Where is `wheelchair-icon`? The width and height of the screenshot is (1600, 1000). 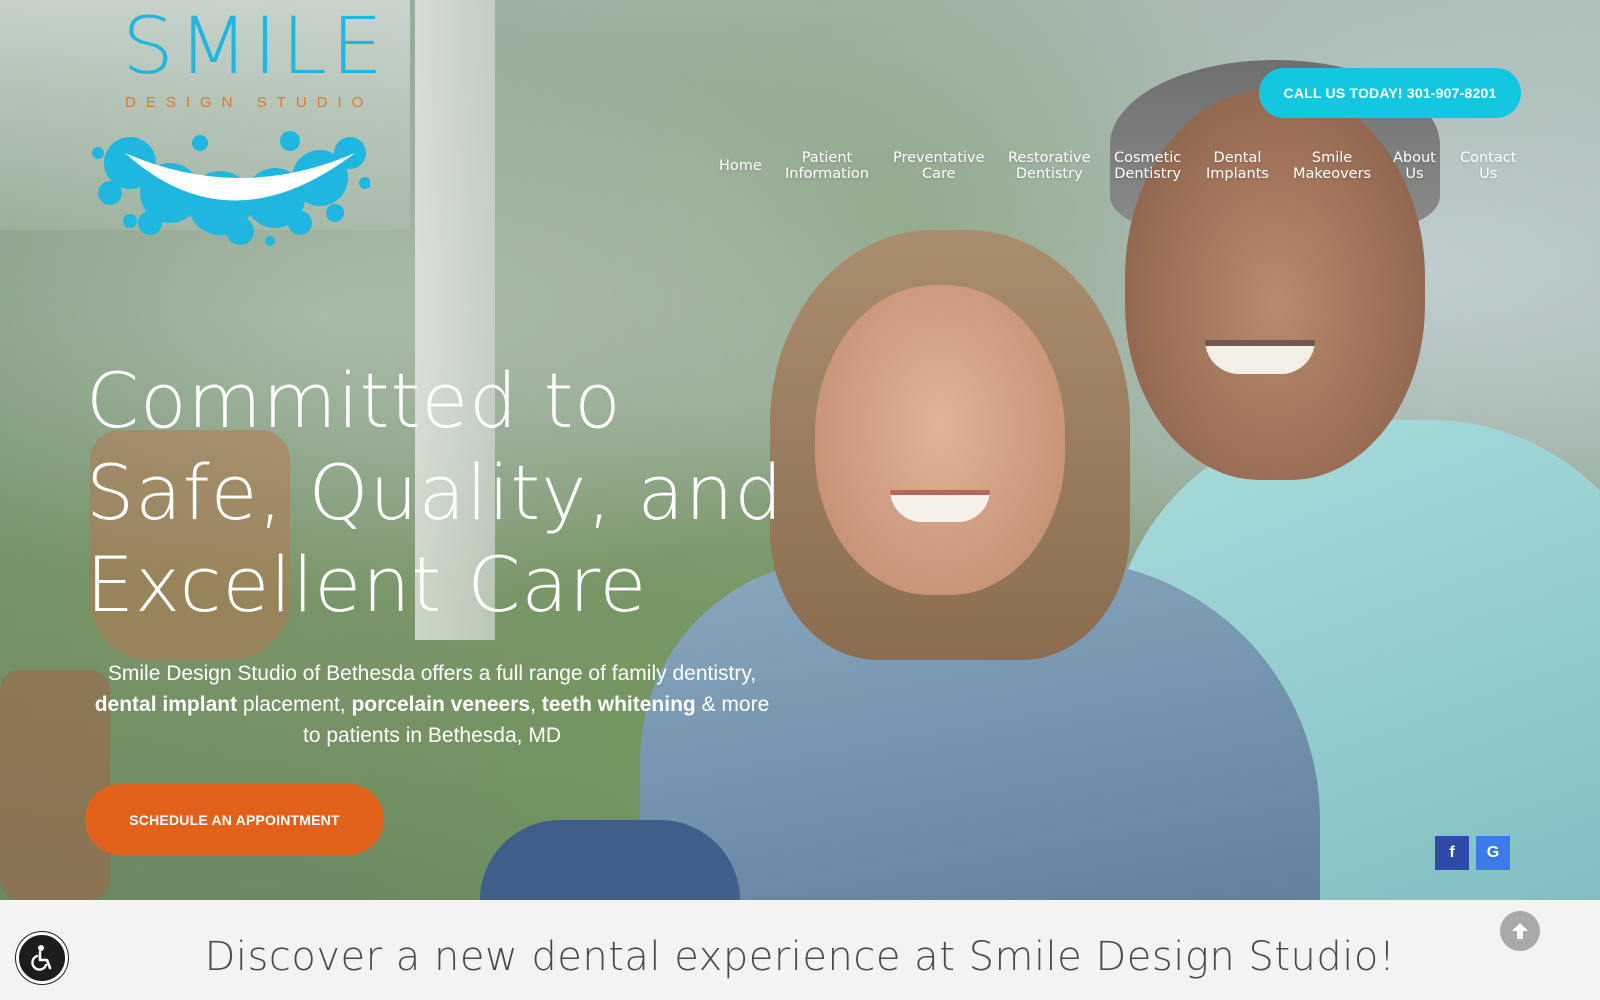 wheelchair-icon is located at coordinates (41, 958).